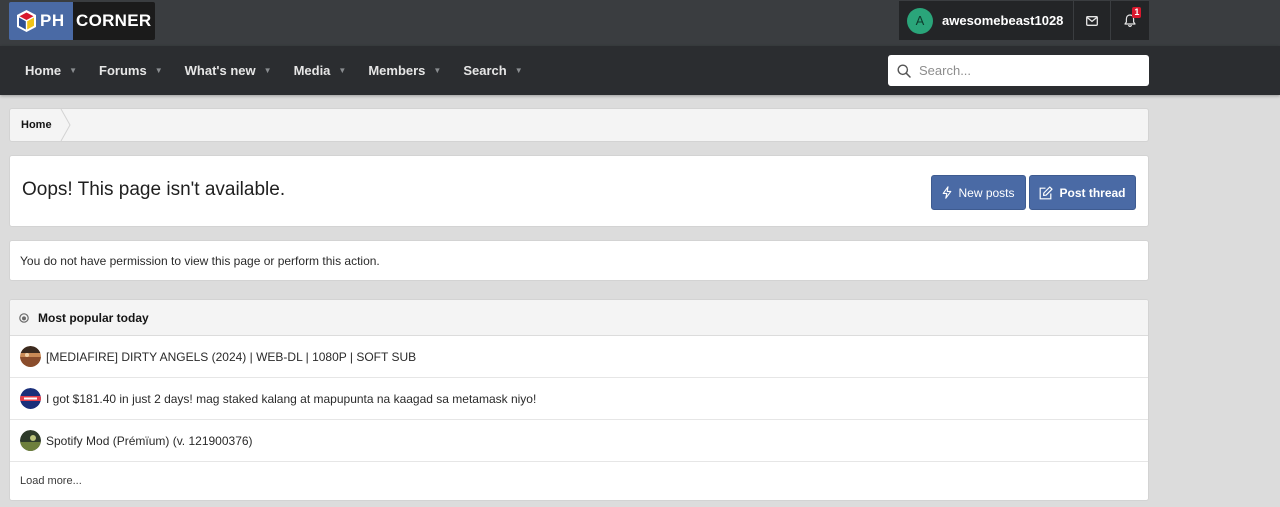 The image size is (1280, 507). I want to click on post-thread-button: Post thread, so click(1082, 192).